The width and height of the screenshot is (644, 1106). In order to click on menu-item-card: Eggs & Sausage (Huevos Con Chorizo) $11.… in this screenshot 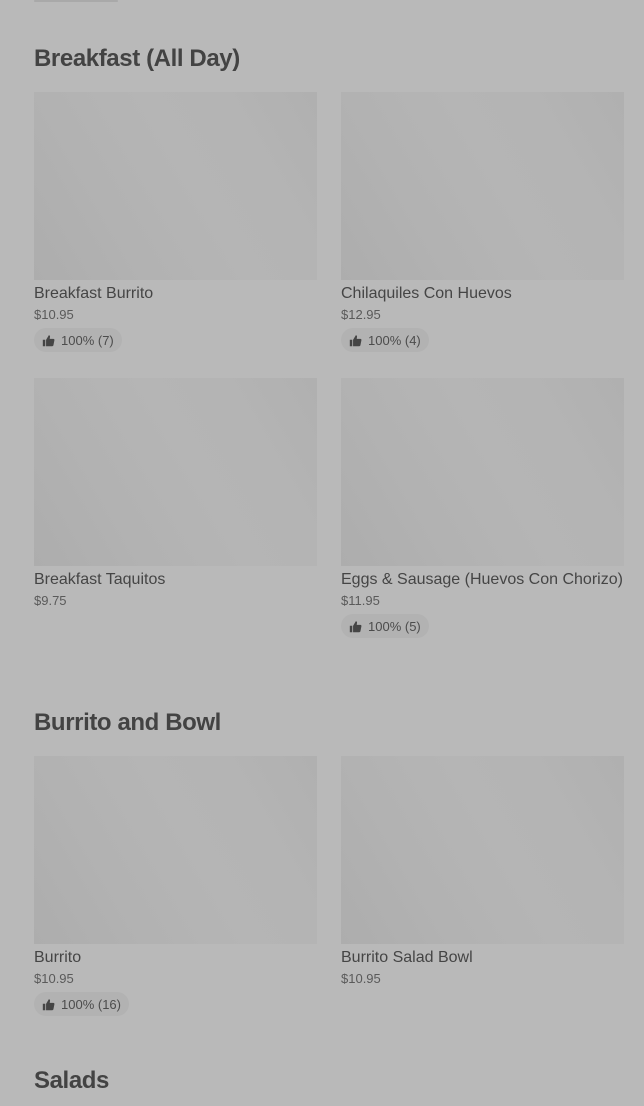, I will do `click(482, 508)`.